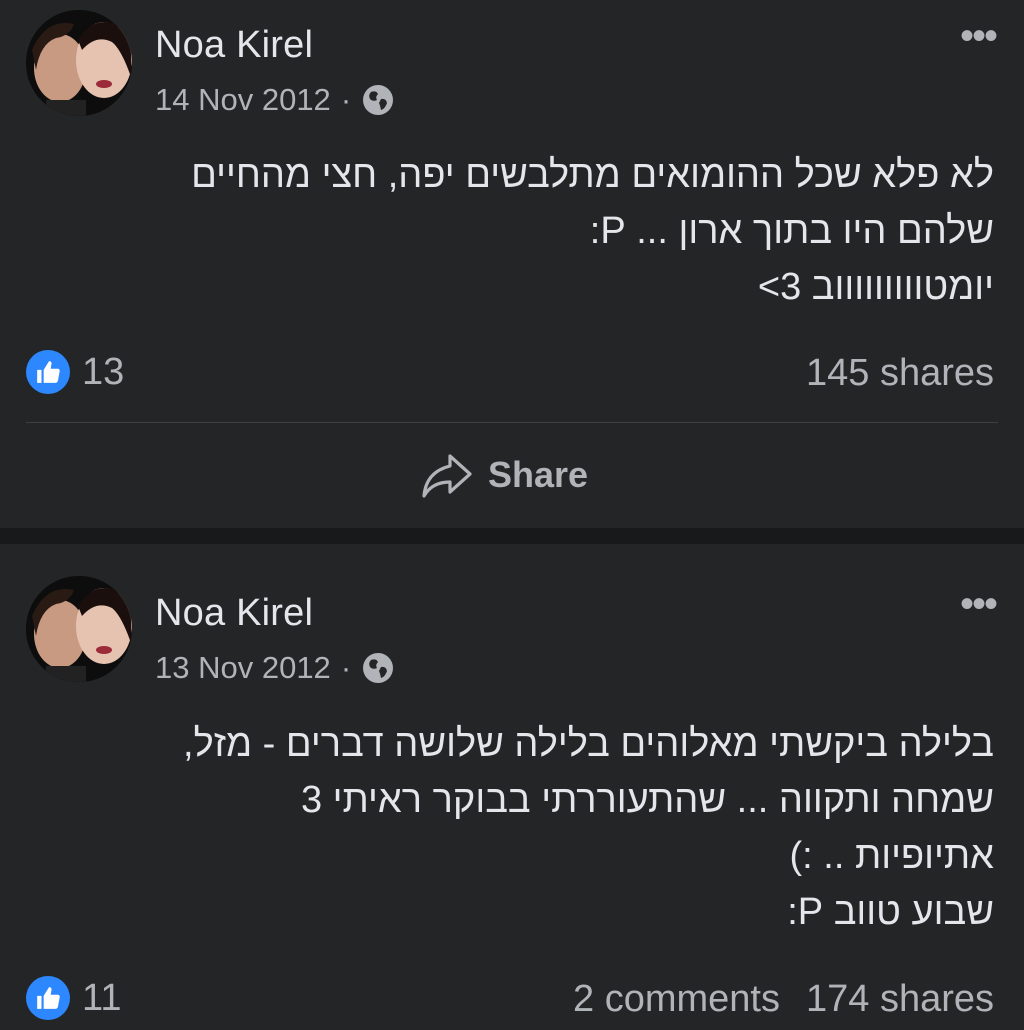  What do you see at coordinates (890, 912) in the screenshot?
I see `post-text-line: שבוע טווב P:` at bounding box center [890, 912].